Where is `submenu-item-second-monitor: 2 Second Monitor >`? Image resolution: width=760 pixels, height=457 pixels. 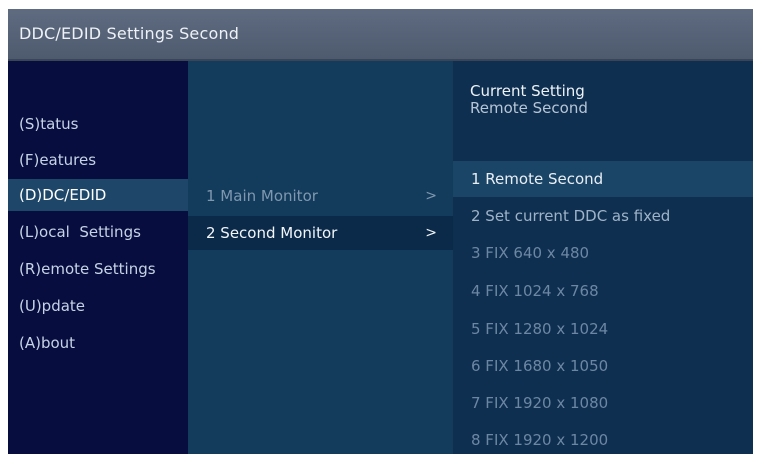
submenu-item-second-monitor: 2 Second Monitor > is located at coordinates (320, 233).